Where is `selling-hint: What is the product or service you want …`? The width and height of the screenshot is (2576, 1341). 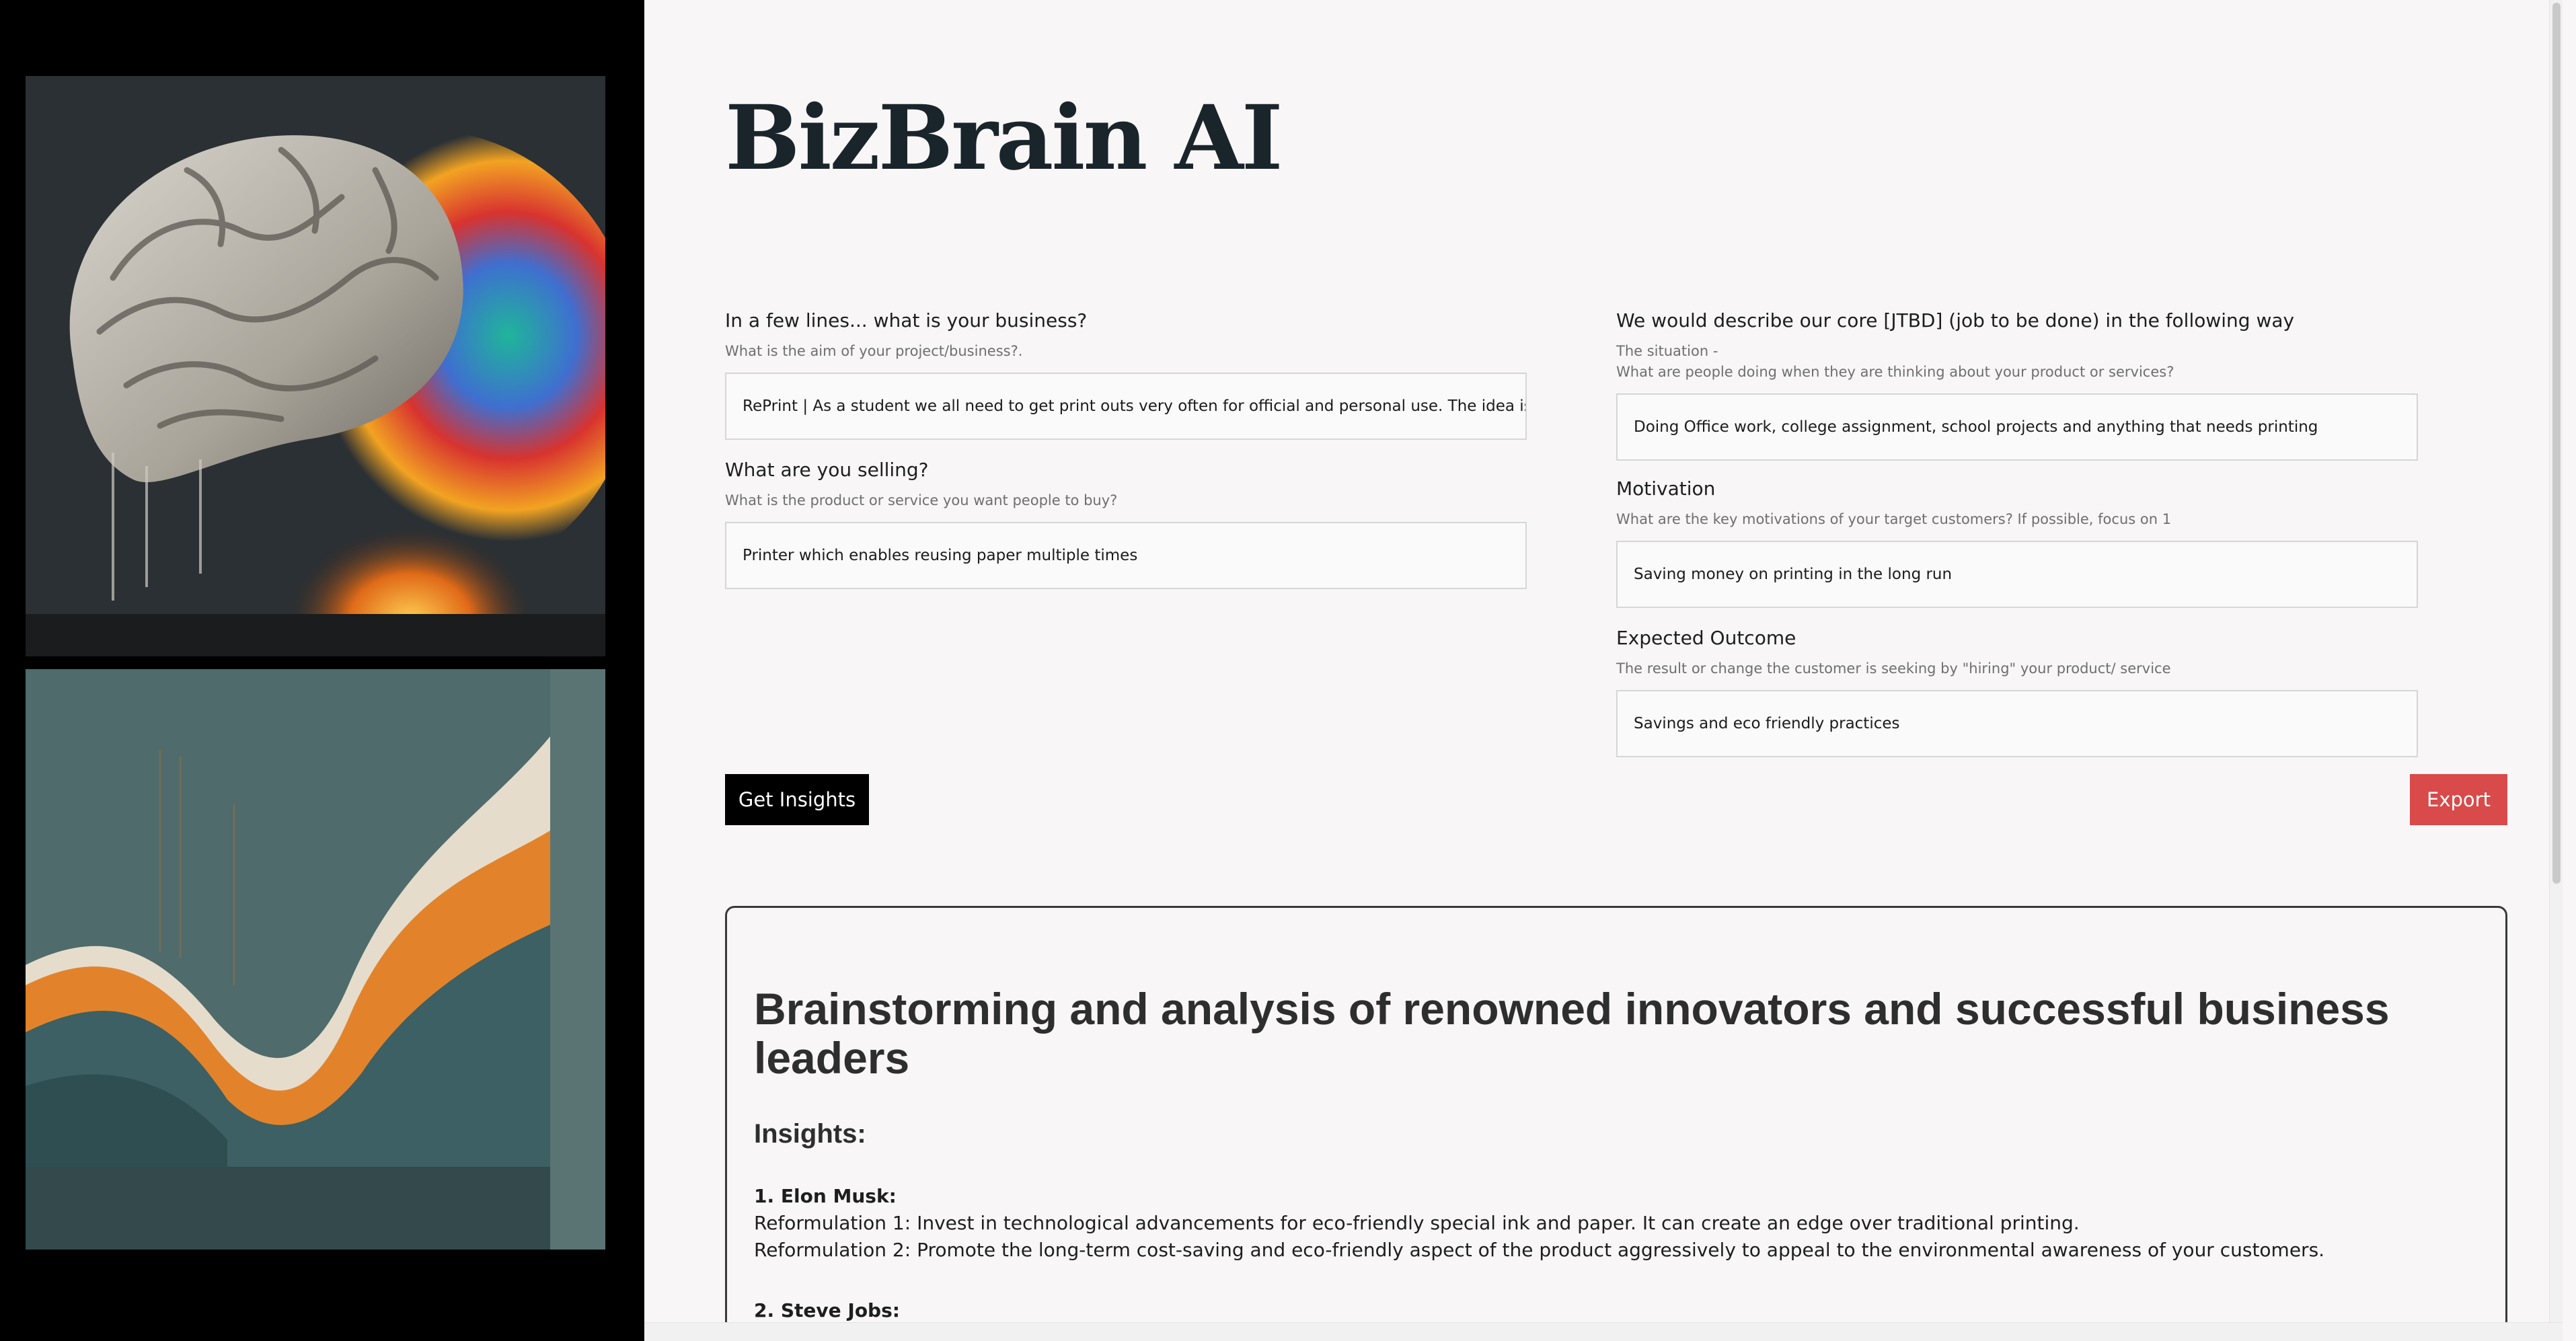
selling-hint: What is the product or service you want … is located at coordinates (921, 500).